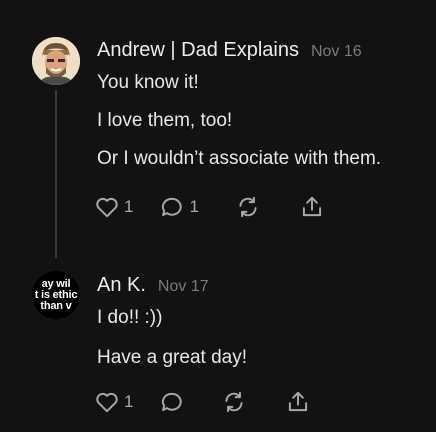 The width and height of the screenshot is (436, 432). I want to click on comment-text: I love them, too!, so click(165, 120).